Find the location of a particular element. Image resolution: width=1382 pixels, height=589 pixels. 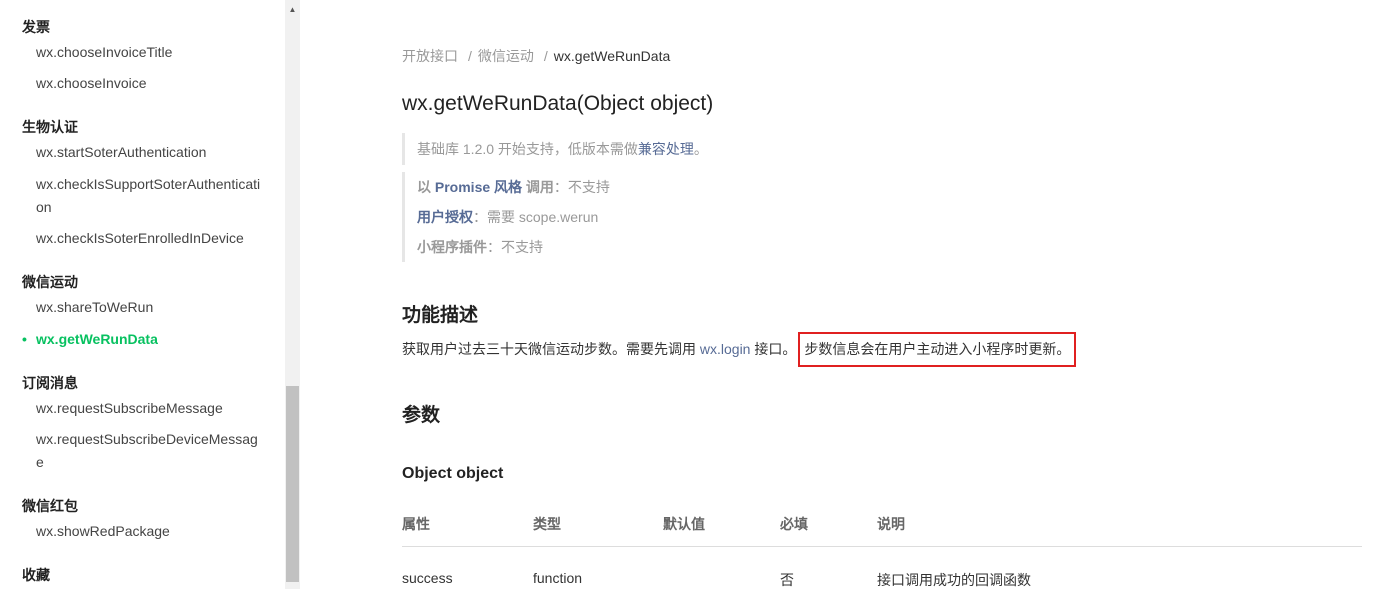

sidebar-item-share-to-werun: wx.shareToWeRun is located at coordinates (148, 307).